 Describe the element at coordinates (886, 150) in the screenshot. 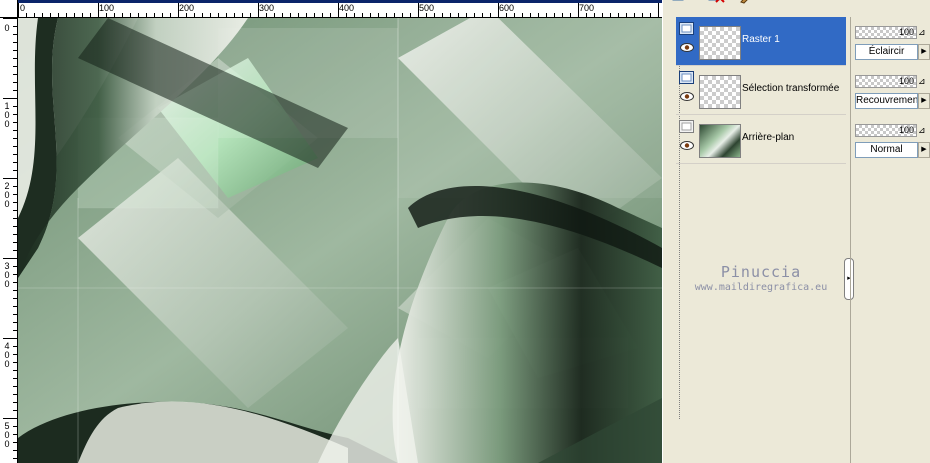

I see `blend-mode-select: Normal` at that location.